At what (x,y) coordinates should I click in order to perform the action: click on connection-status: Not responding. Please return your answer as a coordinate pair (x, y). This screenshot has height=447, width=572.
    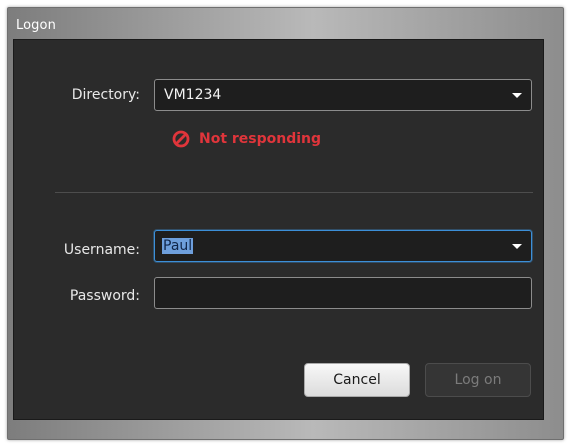
    Looking at the image, I should click on (246, 139).